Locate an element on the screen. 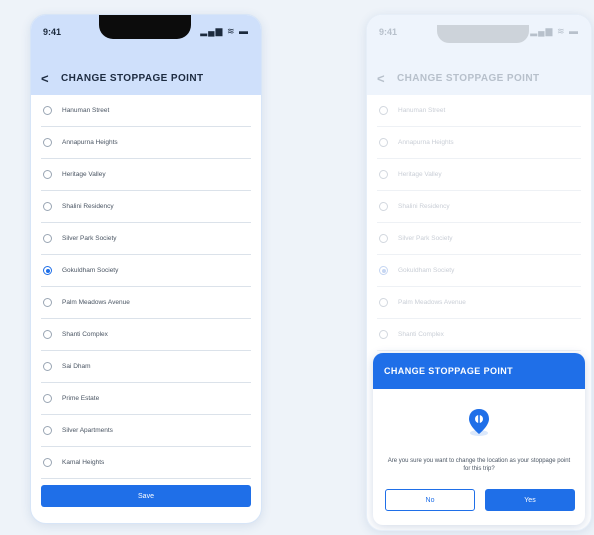  stop-label: Prime Estate is located at coordinates (81, 398).